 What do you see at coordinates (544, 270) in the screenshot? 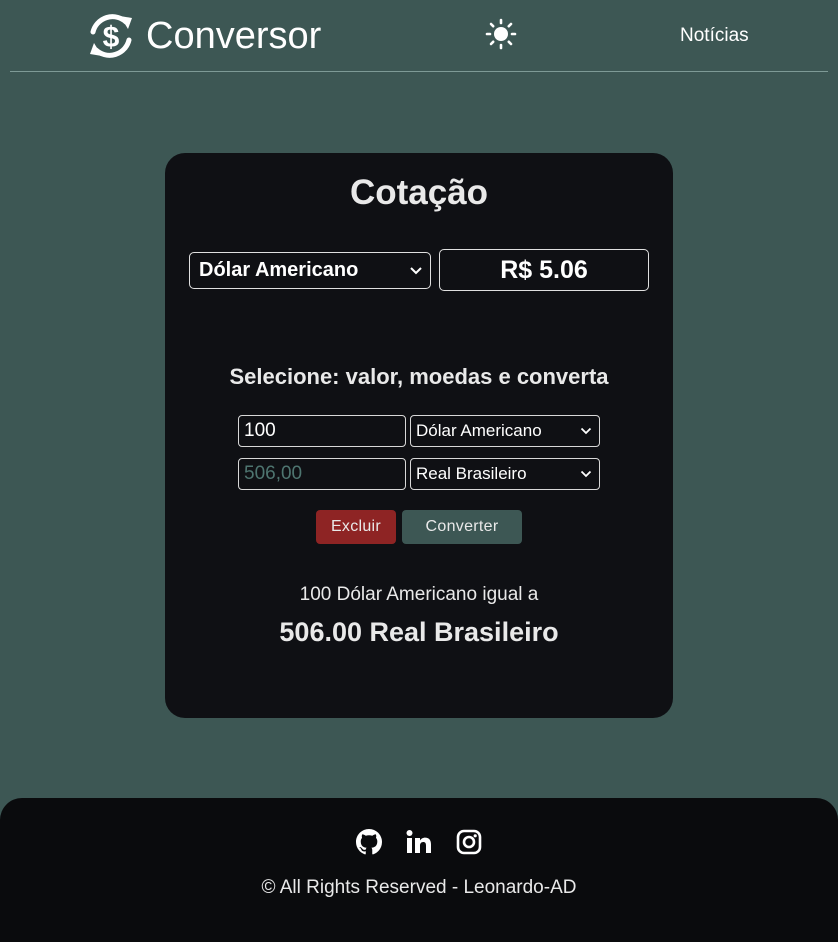
I see `quote-value: R$ 5.06` at bounding box center [544, 270].